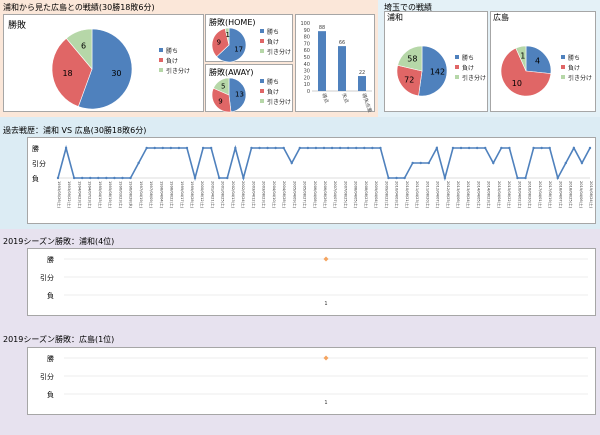 The width and height of the screenshot is (600, 435). I want to click on history-x-tick: 1998/08/22(土), so click(172, 195).